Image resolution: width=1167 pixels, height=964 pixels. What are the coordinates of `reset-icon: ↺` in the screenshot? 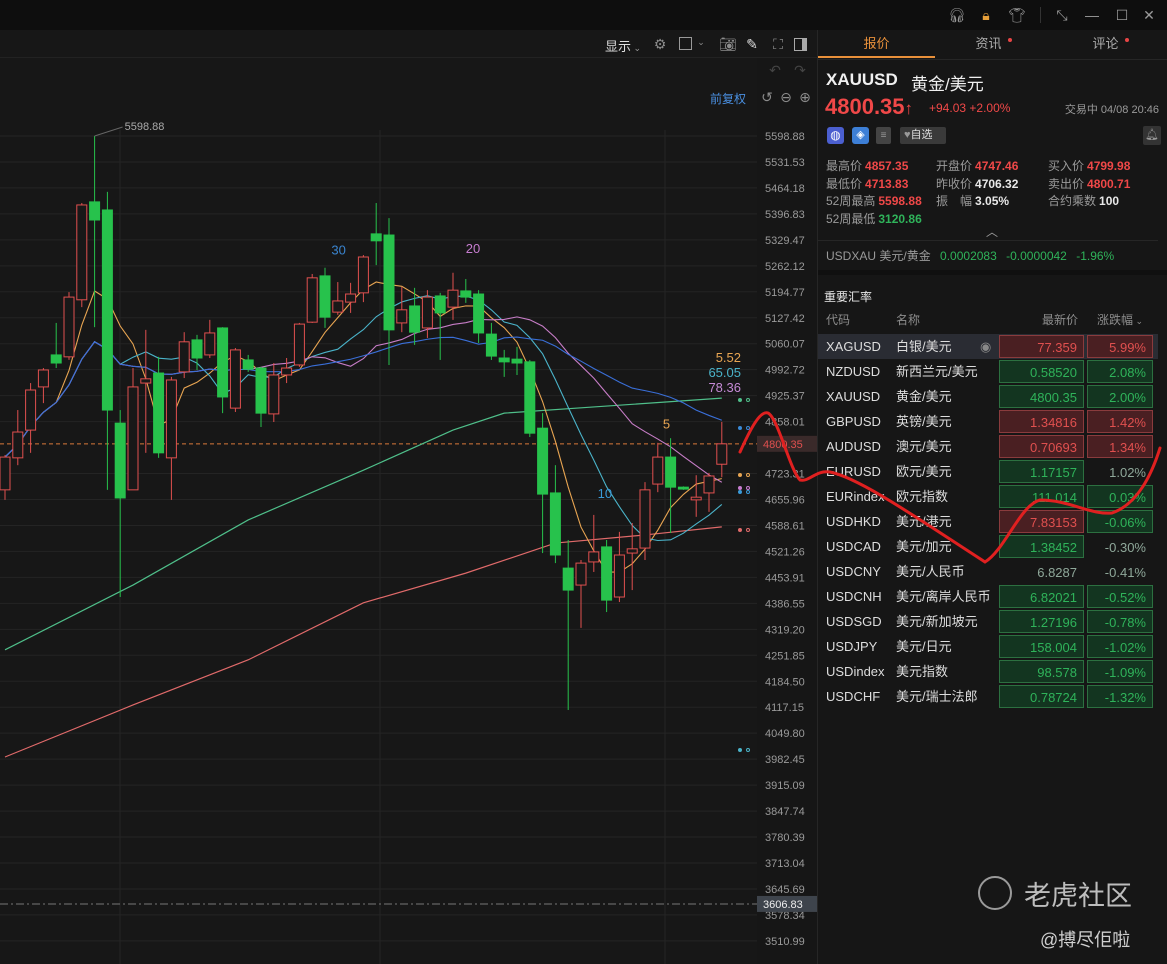 It's located at (767, 98).